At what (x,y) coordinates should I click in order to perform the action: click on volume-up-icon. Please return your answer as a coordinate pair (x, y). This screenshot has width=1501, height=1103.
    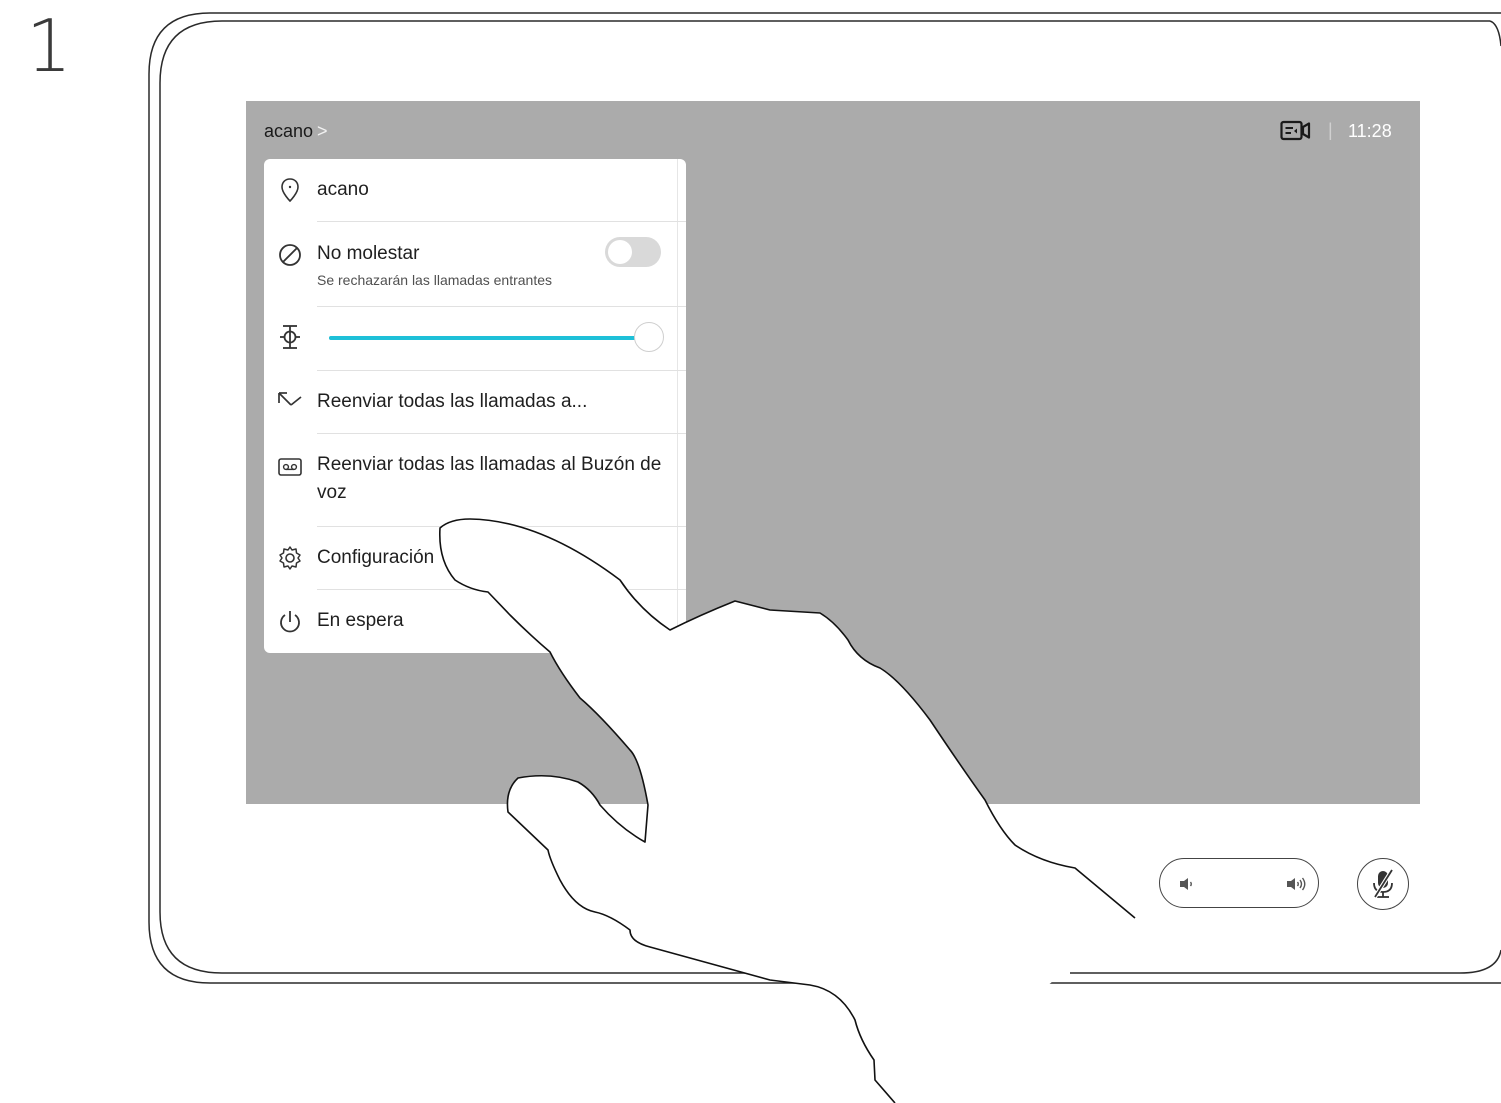
    Looking at the image, I should click on (1296, 884).